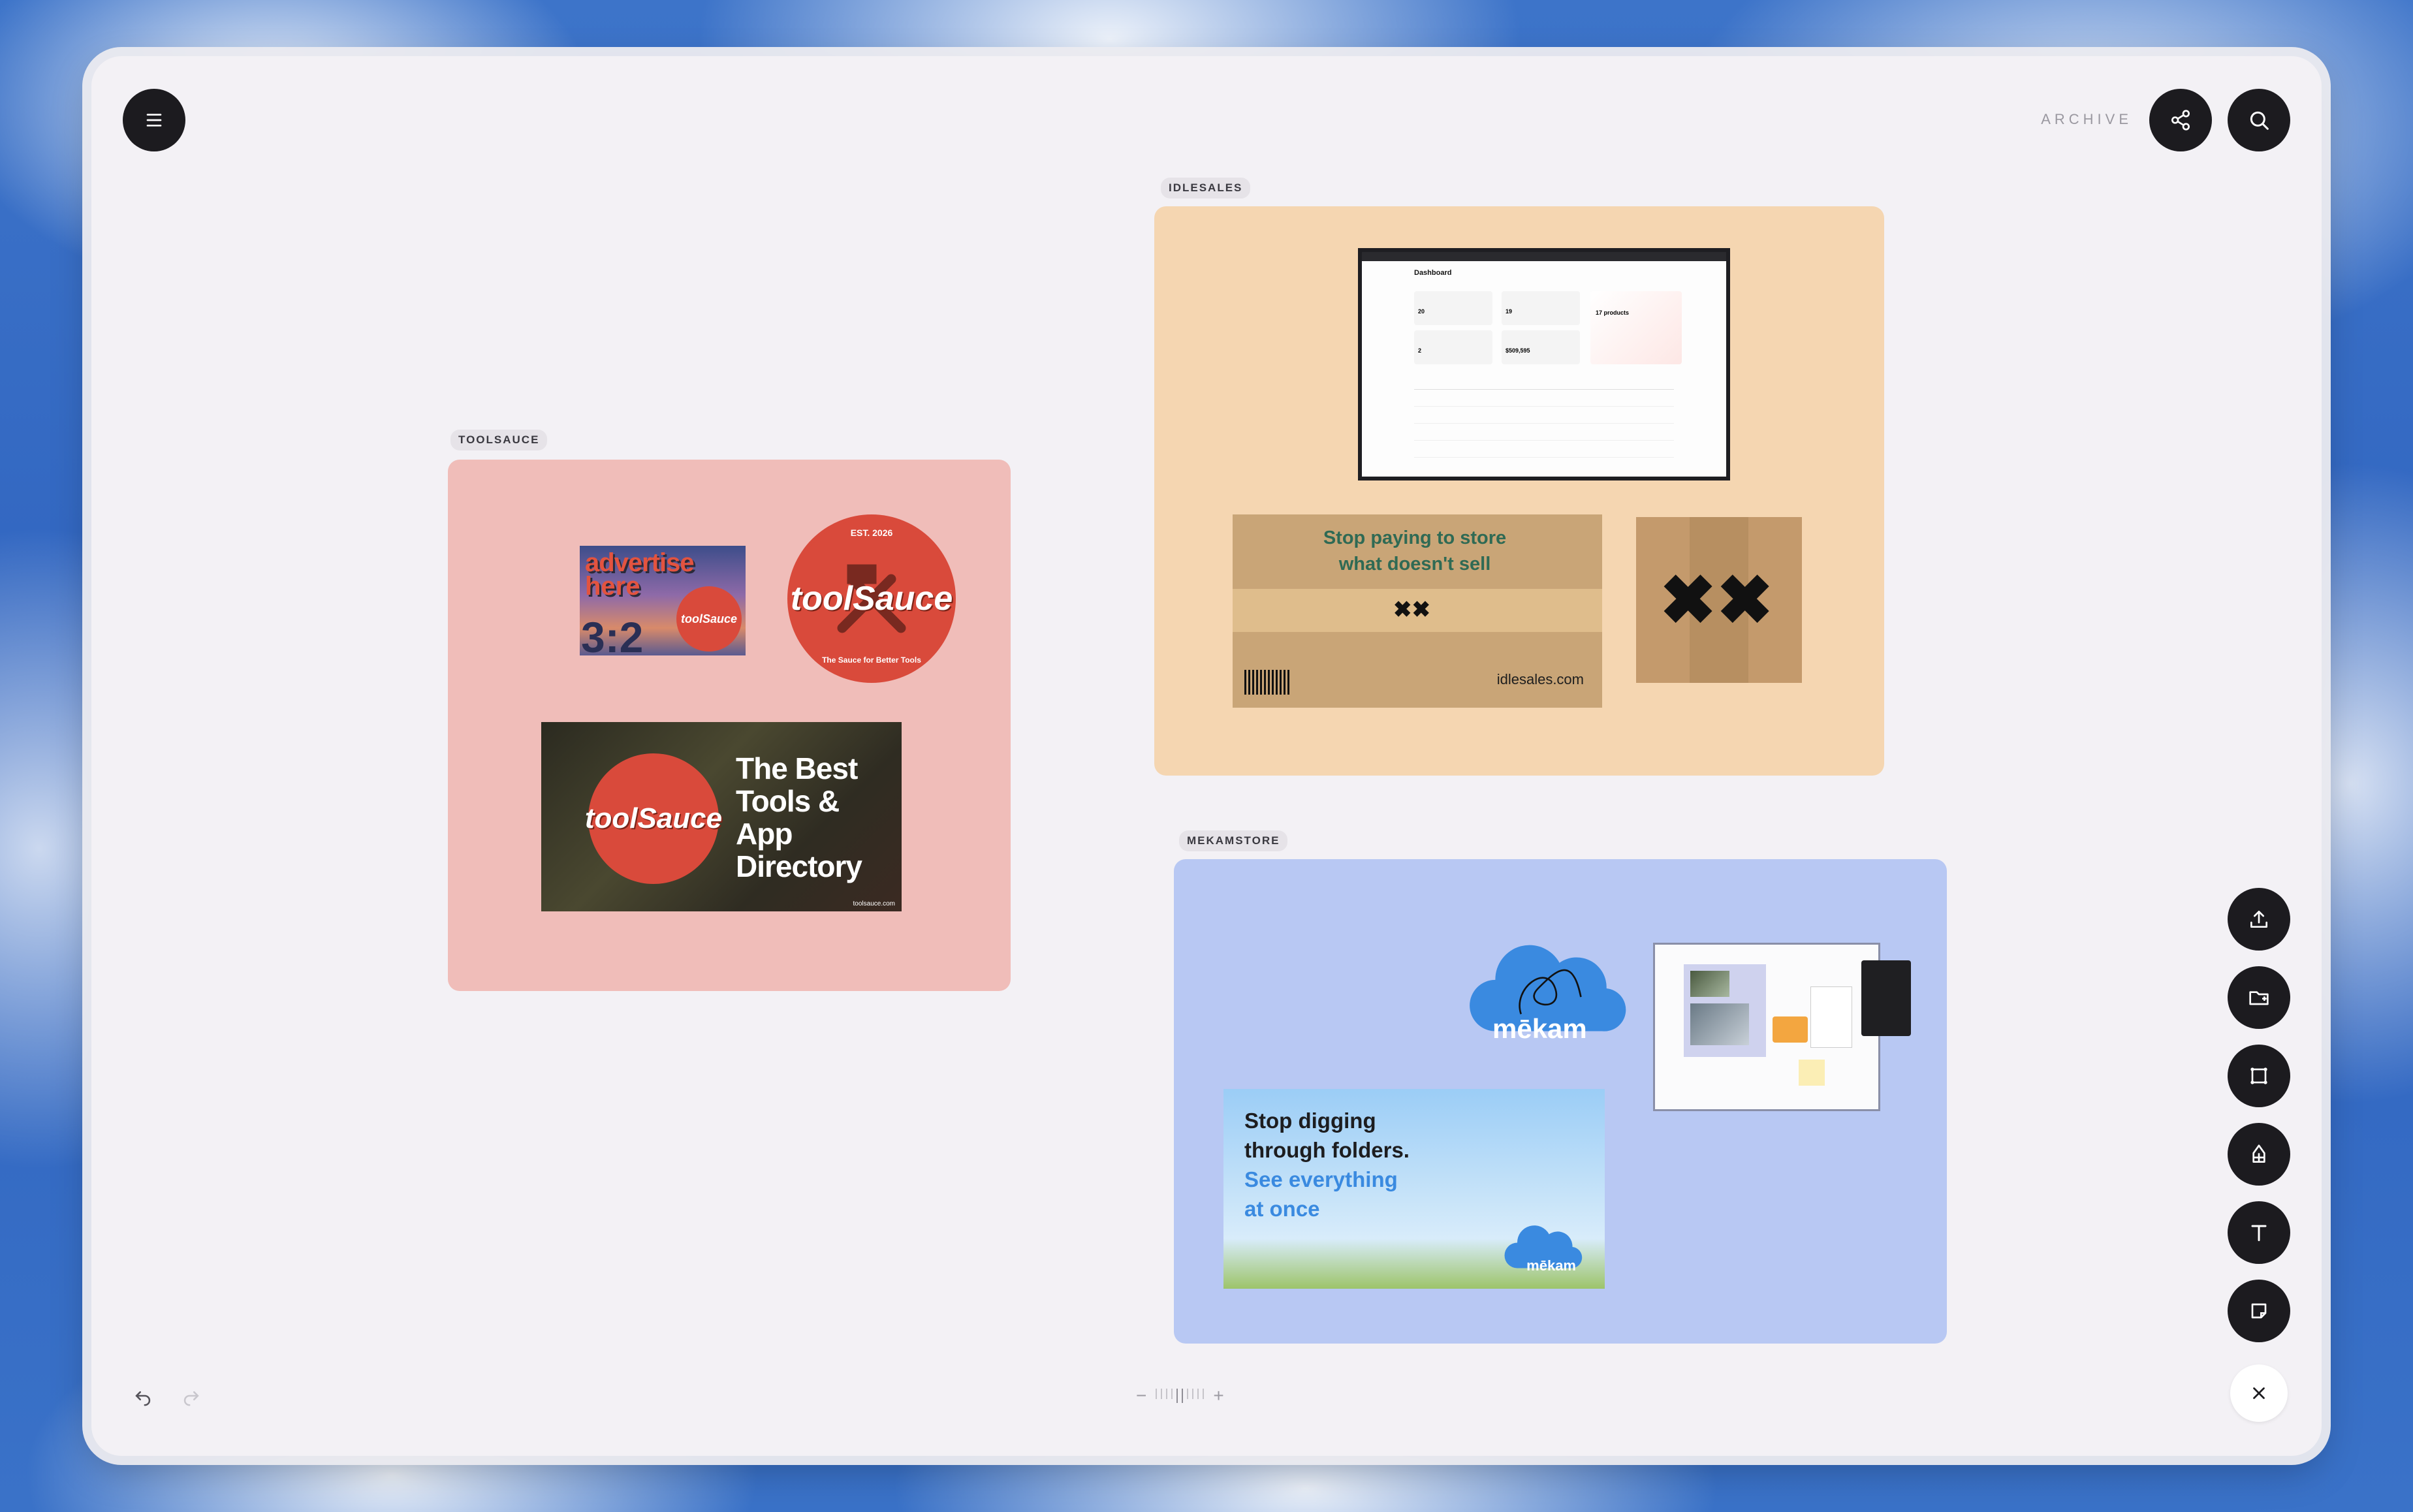 This screenshot has width=2413, height=1512. I want to click on pen-nib-icon, so click(2258, 1153).